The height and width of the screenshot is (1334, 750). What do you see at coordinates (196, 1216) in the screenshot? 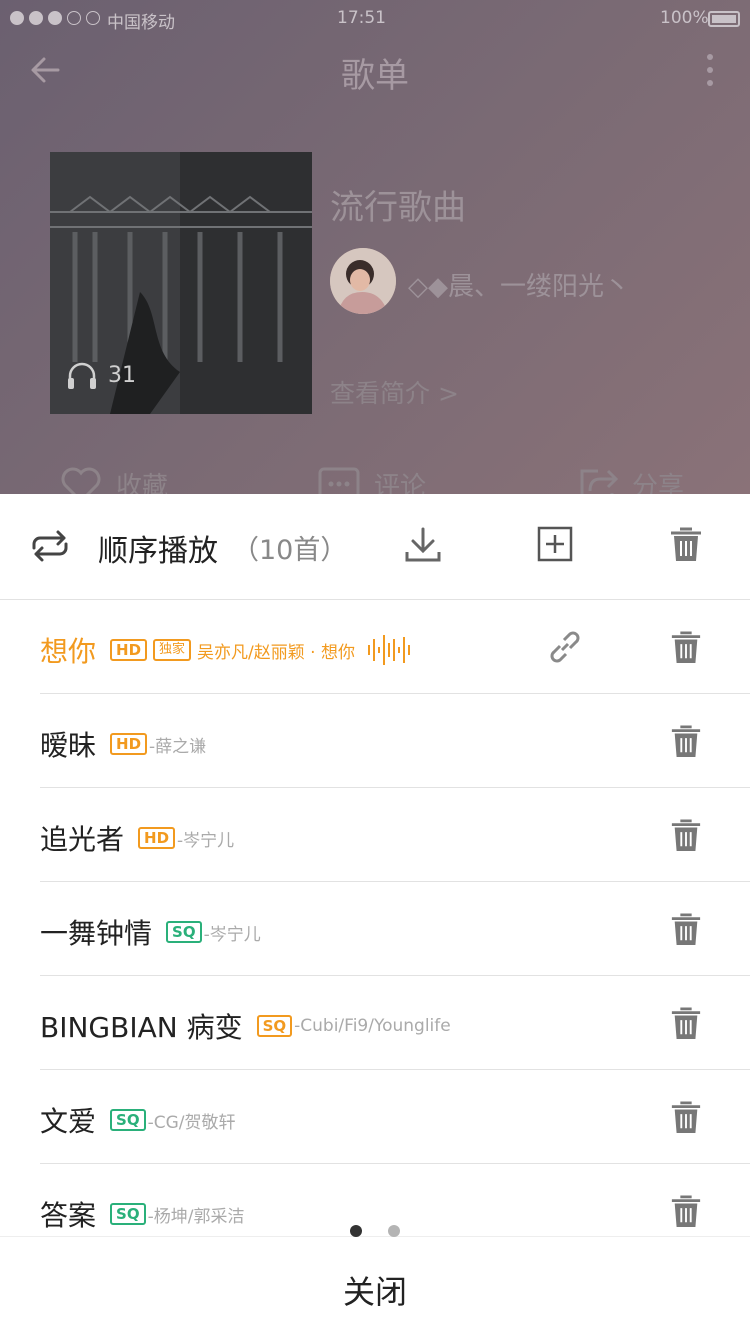
I see `song-artist: -杨坤/郭采洁` at bounding box center [196, 1216].